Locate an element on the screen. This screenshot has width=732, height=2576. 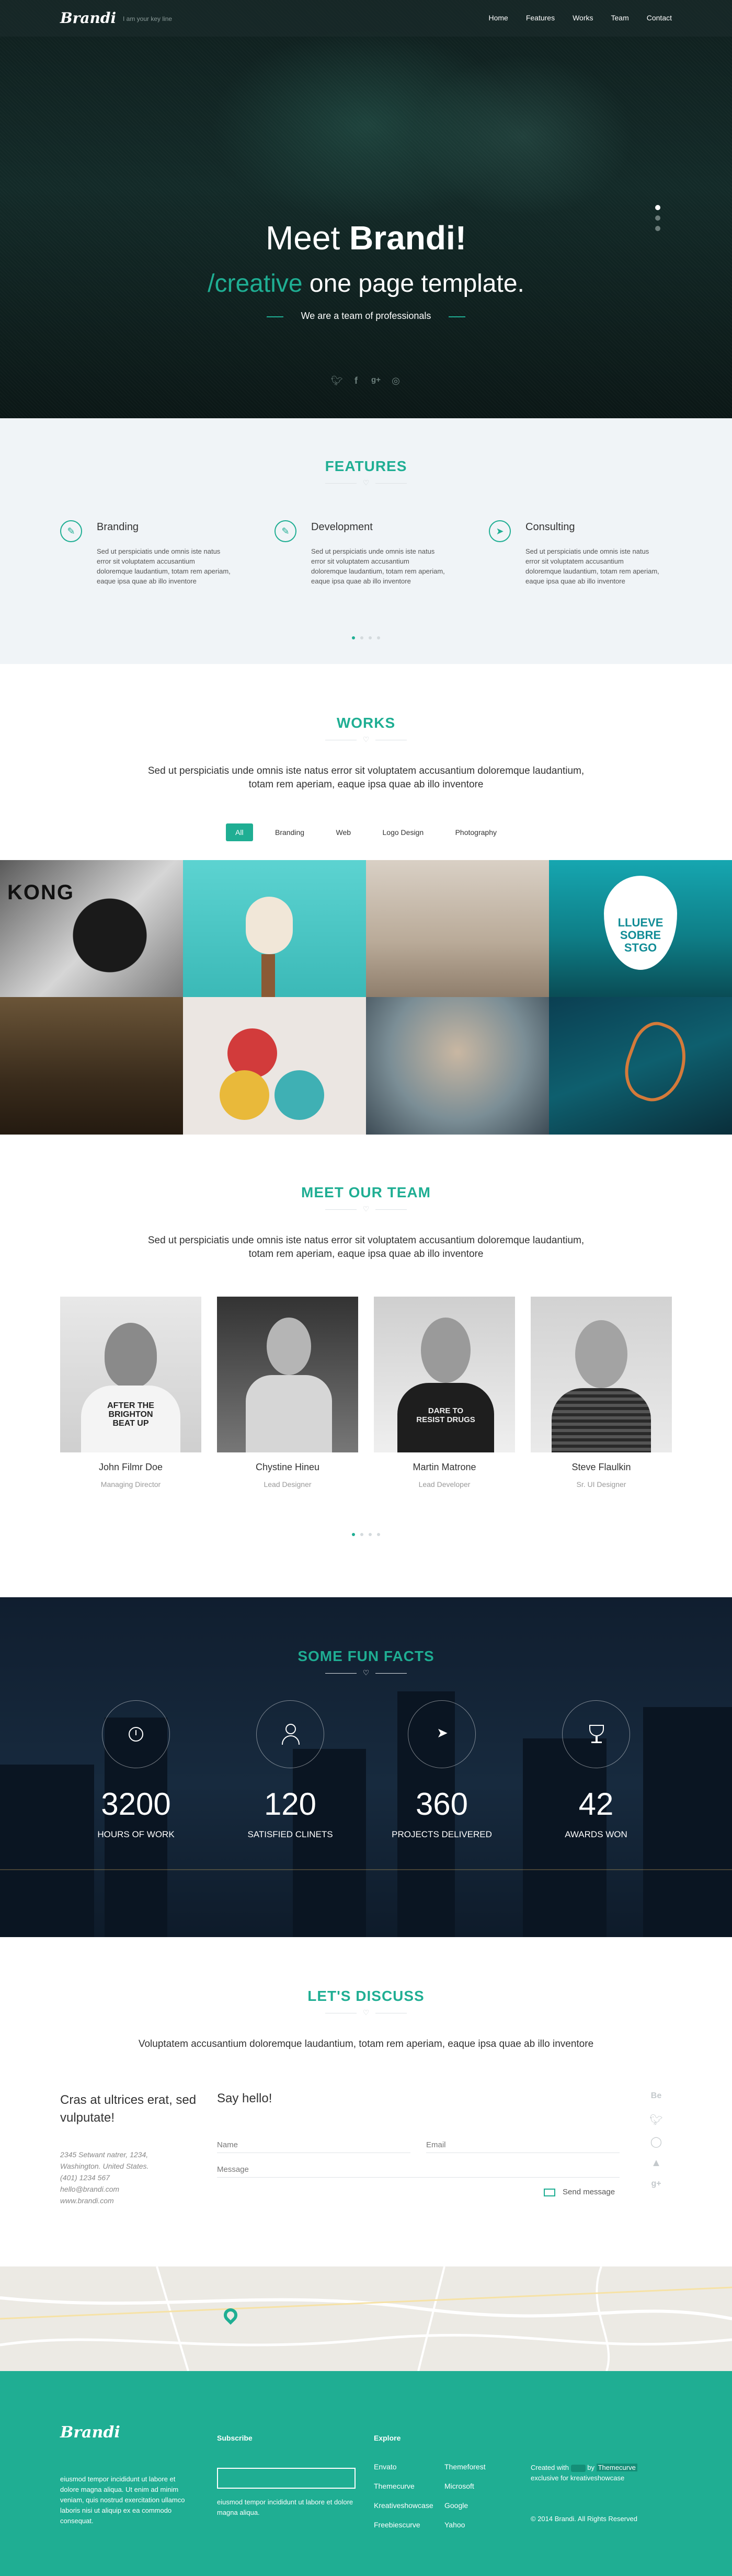
hero-socials: 🐦︎ f g+ ◎ is located at coordinates (366, 381).